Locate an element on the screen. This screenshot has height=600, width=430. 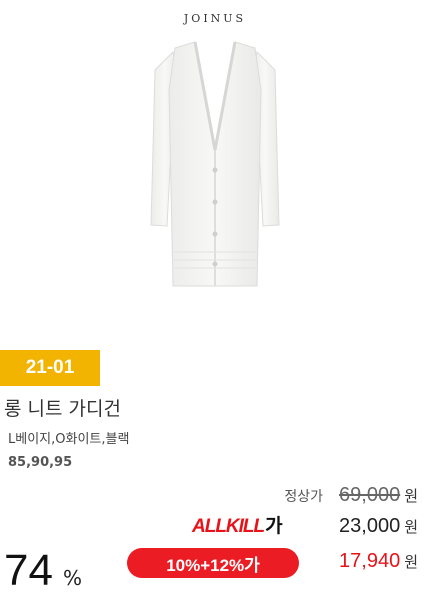
final-price: 17,940 is located at coordinates (370, 561).